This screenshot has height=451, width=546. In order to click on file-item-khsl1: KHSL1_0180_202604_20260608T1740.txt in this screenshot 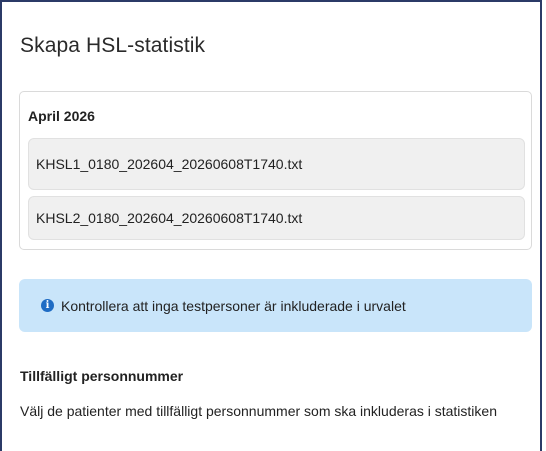, I will do `click(276, 164)`.